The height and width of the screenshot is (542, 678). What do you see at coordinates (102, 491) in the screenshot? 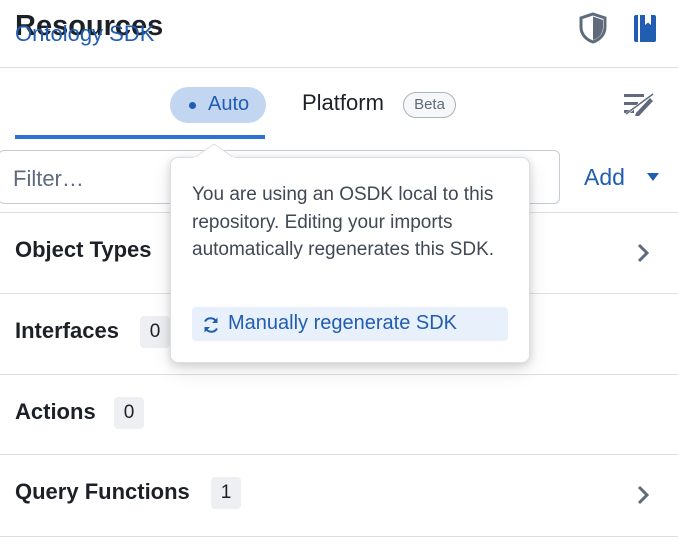
I see `list-item-label: Query Functions` at bounding box center [102, 491].